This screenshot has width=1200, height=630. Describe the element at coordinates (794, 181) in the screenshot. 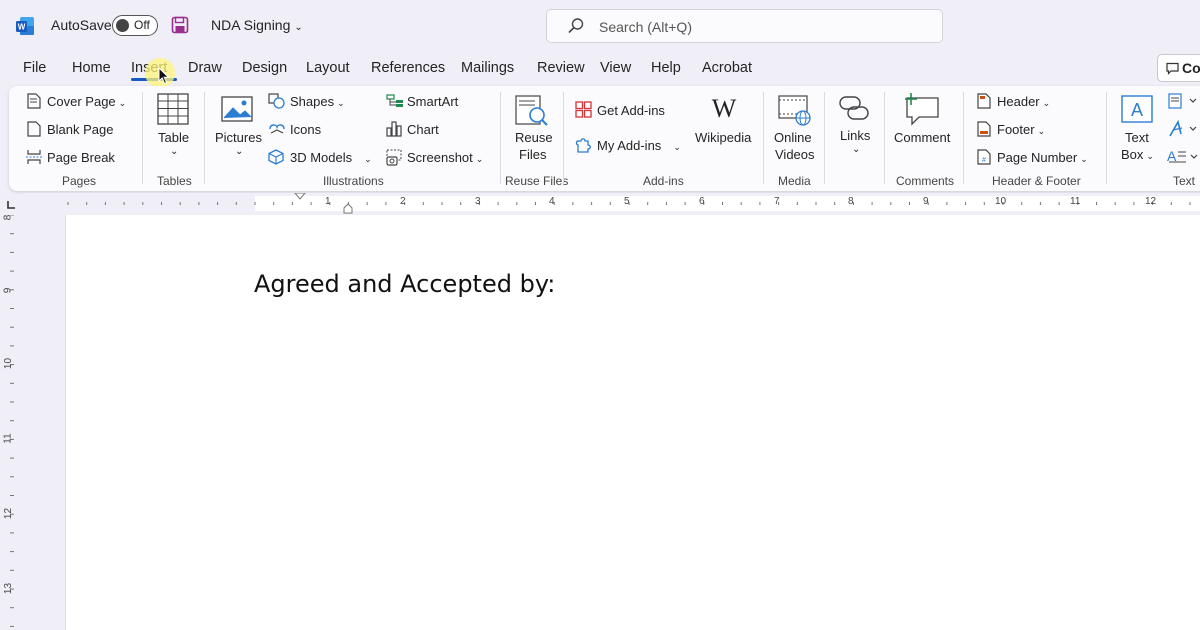

I see `group-label-media: Media` at that location.